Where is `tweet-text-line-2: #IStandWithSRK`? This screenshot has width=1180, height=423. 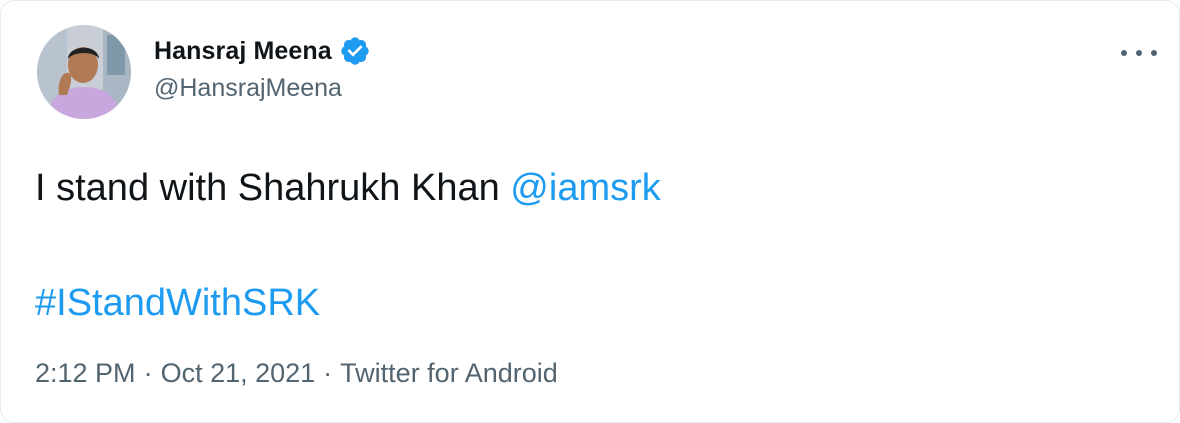
tweet-text-line-2: #IStandWithSRK is located at coordinates (348, 303).